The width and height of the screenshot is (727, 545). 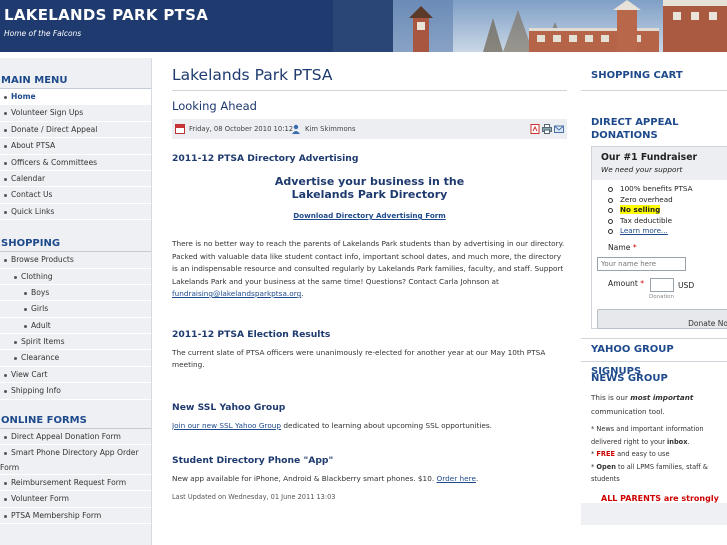 What do you see at coordinates (559, 129) in the screenshot?
I see `email-icon` at bounding box center [559, 129].